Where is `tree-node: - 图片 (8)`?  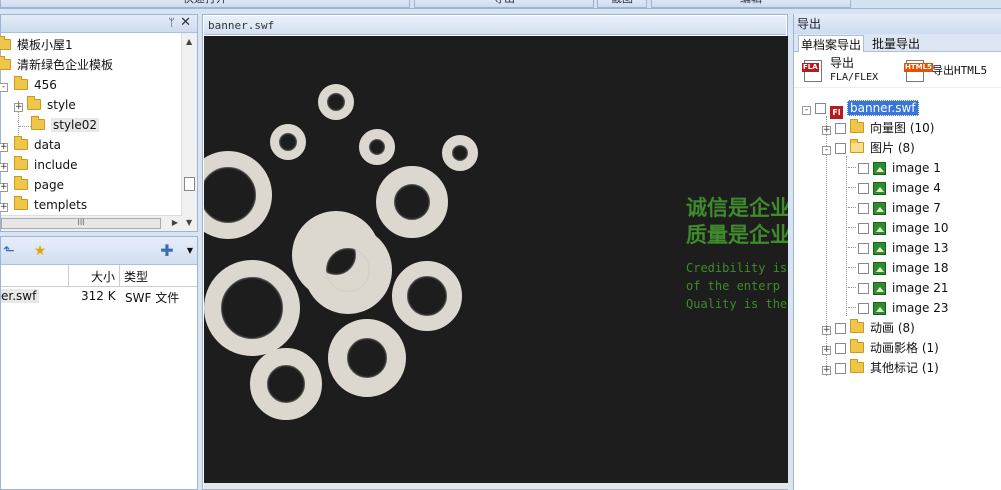
tree-node: - 图片 (8) is located at coordinates (868, 148).